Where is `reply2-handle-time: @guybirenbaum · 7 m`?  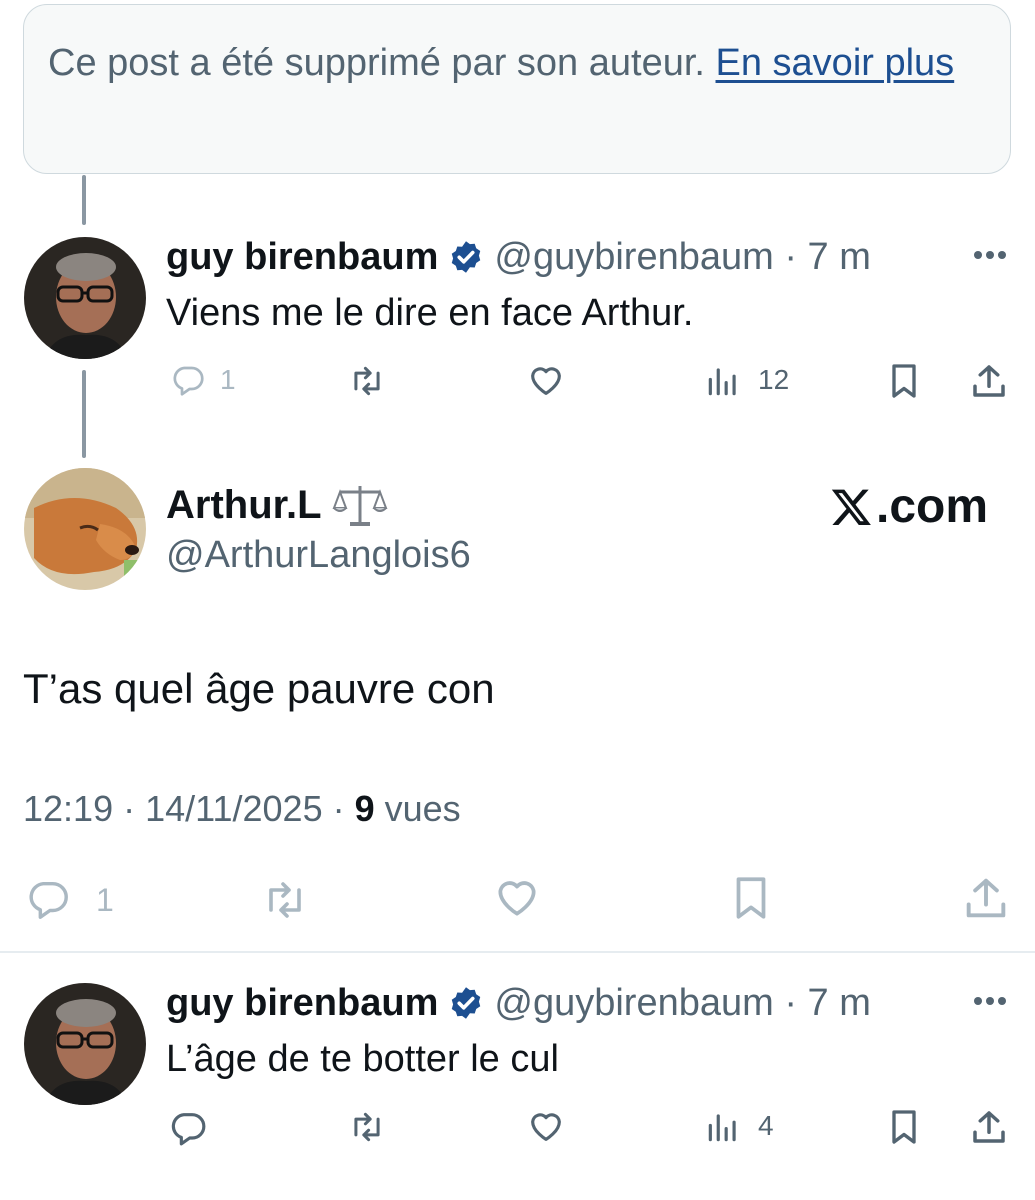 reply2-handle-time: @guybirenbaum · 7 m is located at coordinates (682, 1003).